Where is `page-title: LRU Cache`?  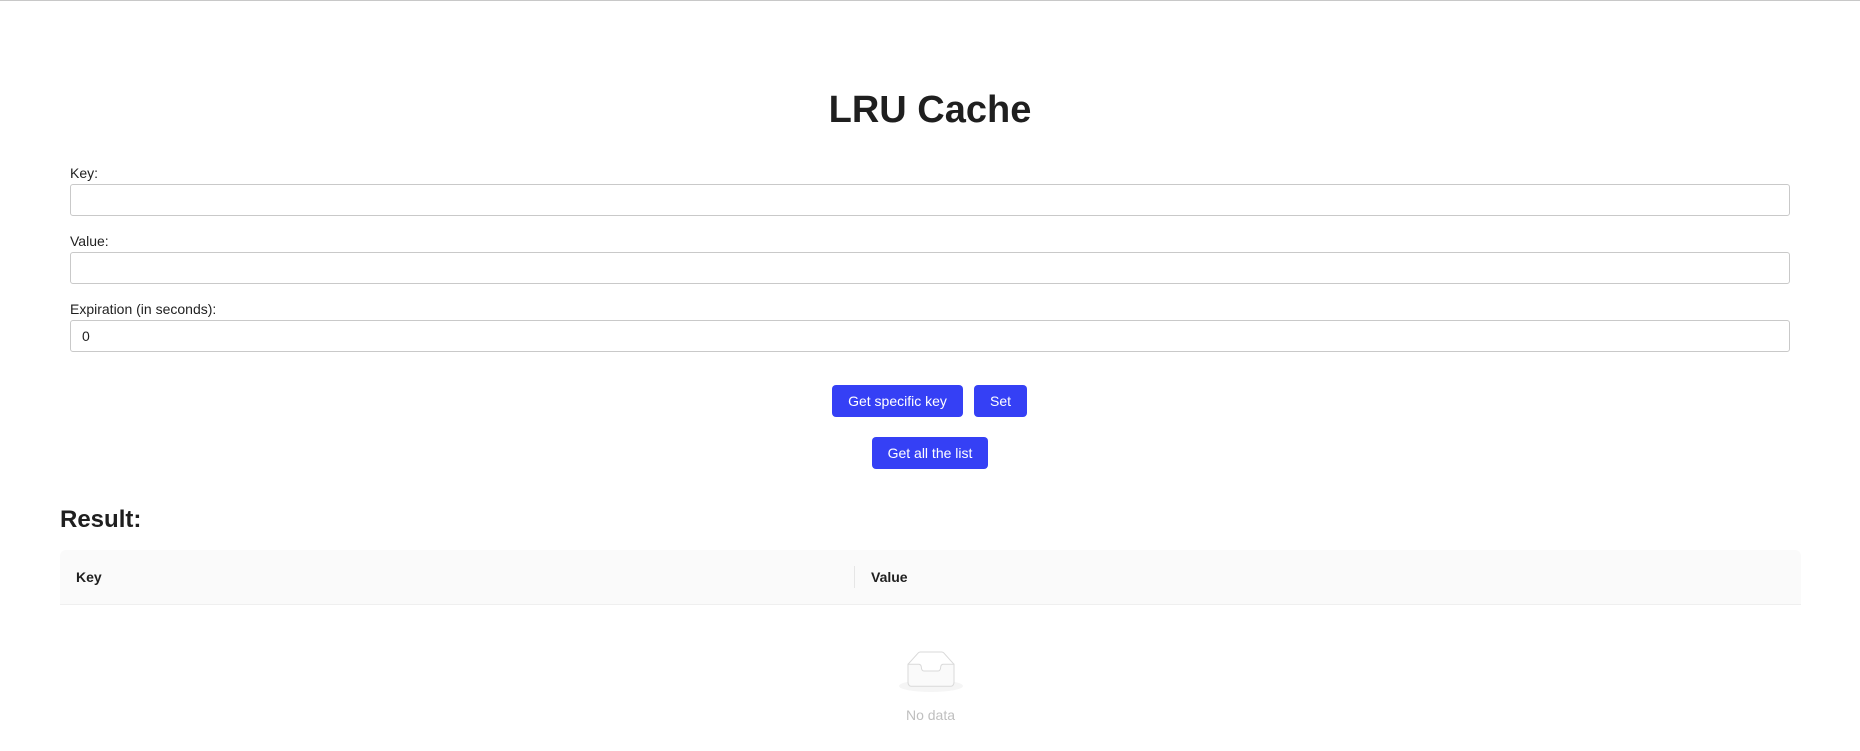 page-title: LRU Cache is located at coordinates (930, 110).